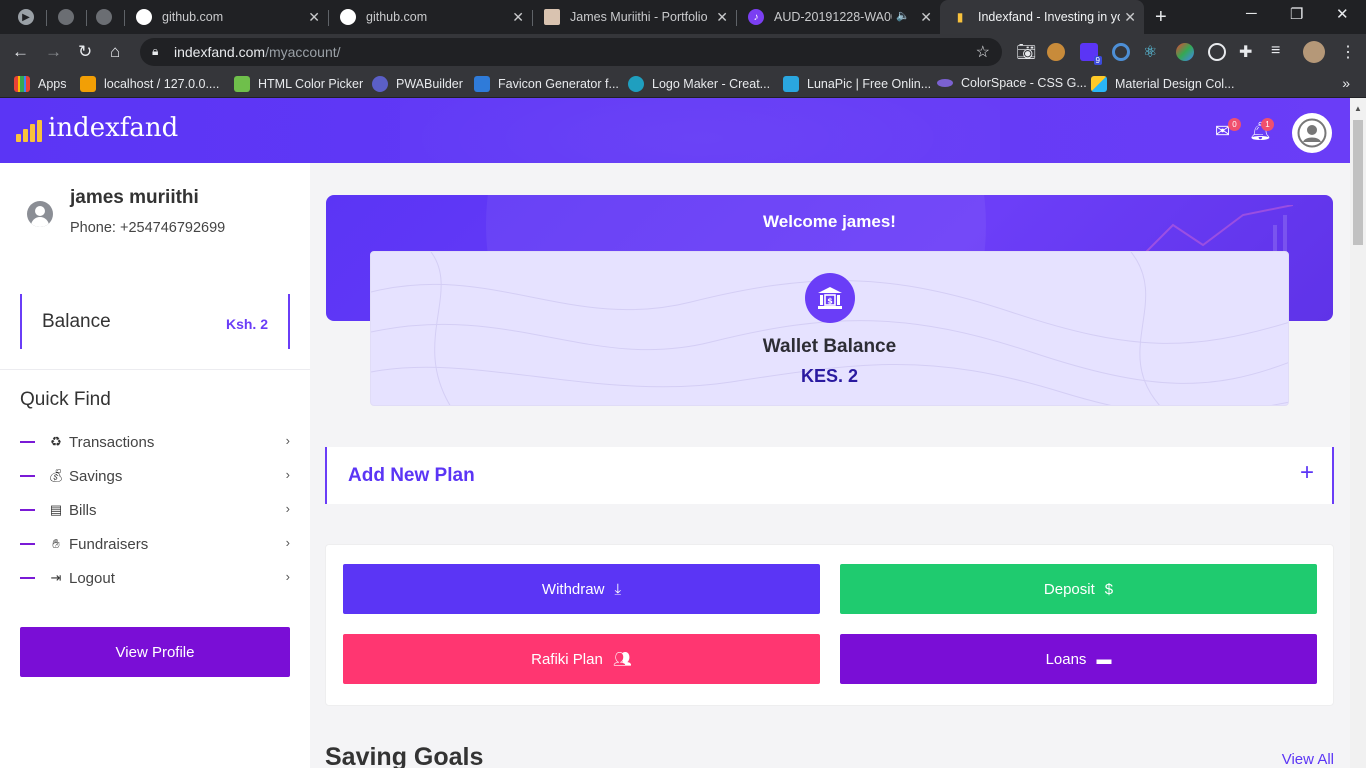 This screenshot has width=1366, height=768. I want to click on bookmark-star-icon: ☆, so click(983, 52).